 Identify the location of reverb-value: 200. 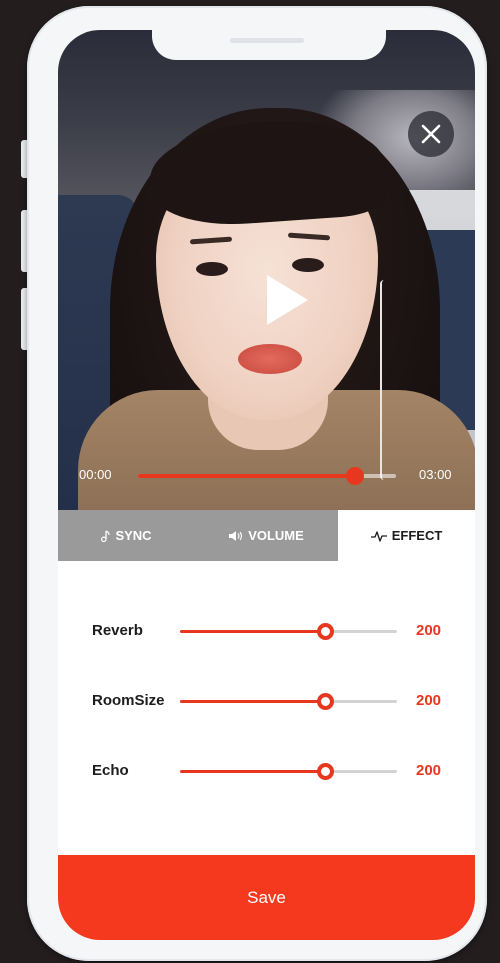
(429, 630).